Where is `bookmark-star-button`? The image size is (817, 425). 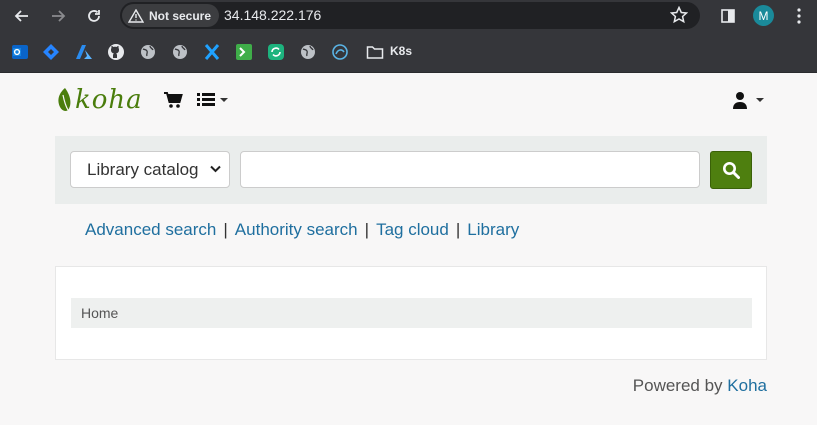 bookmark-star-button is located at coordinates (679, 17).